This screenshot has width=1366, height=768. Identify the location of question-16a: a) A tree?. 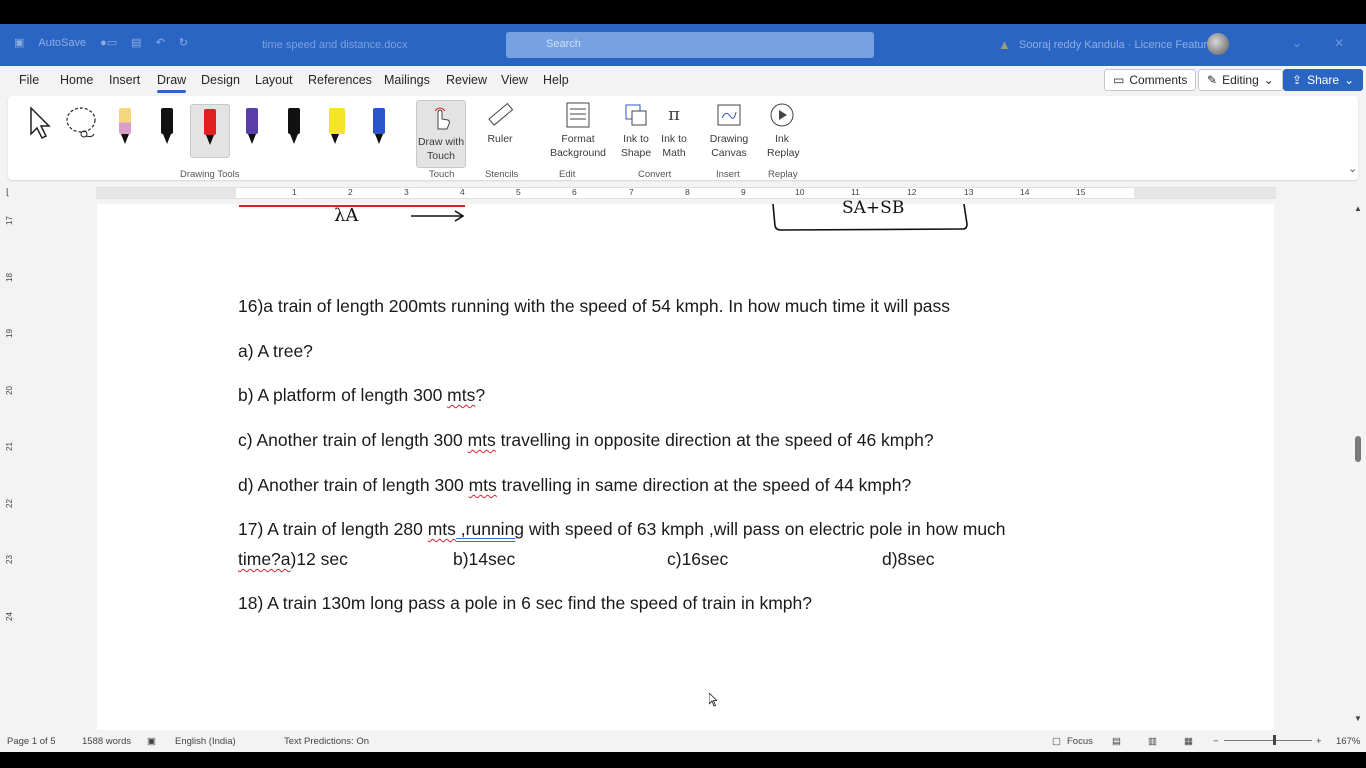
(275, 351).